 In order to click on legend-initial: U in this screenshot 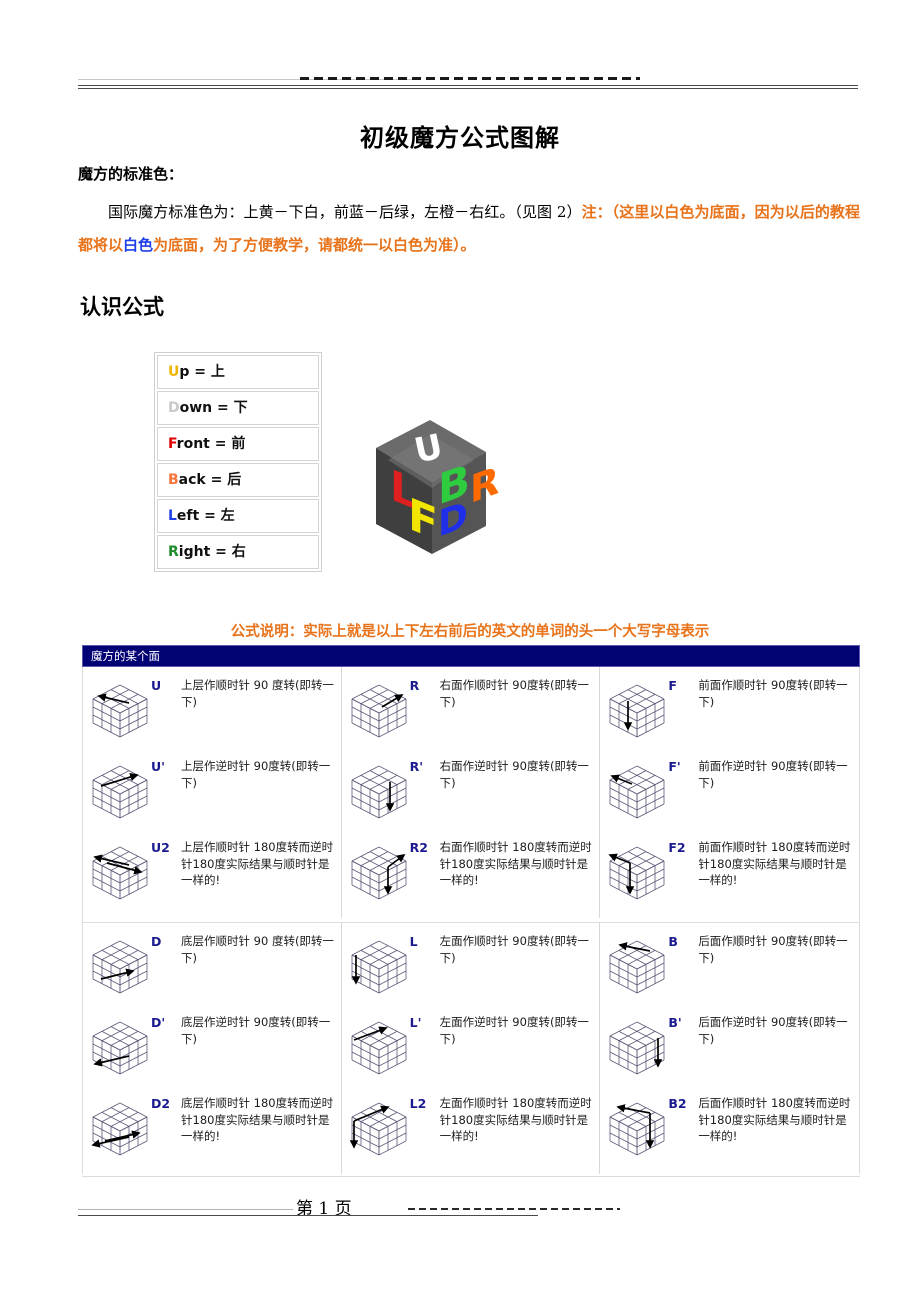, I will do `click(174, 372)`.